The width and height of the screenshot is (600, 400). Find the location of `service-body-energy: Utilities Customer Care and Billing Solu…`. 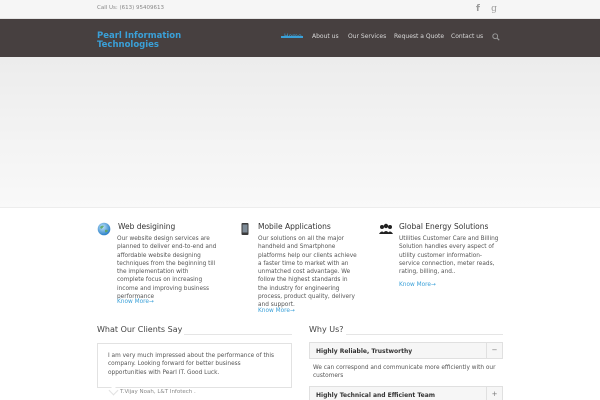

service-body-energy: Utilities Customer Care and Billing Solu… is located at coordinates (449, 256).